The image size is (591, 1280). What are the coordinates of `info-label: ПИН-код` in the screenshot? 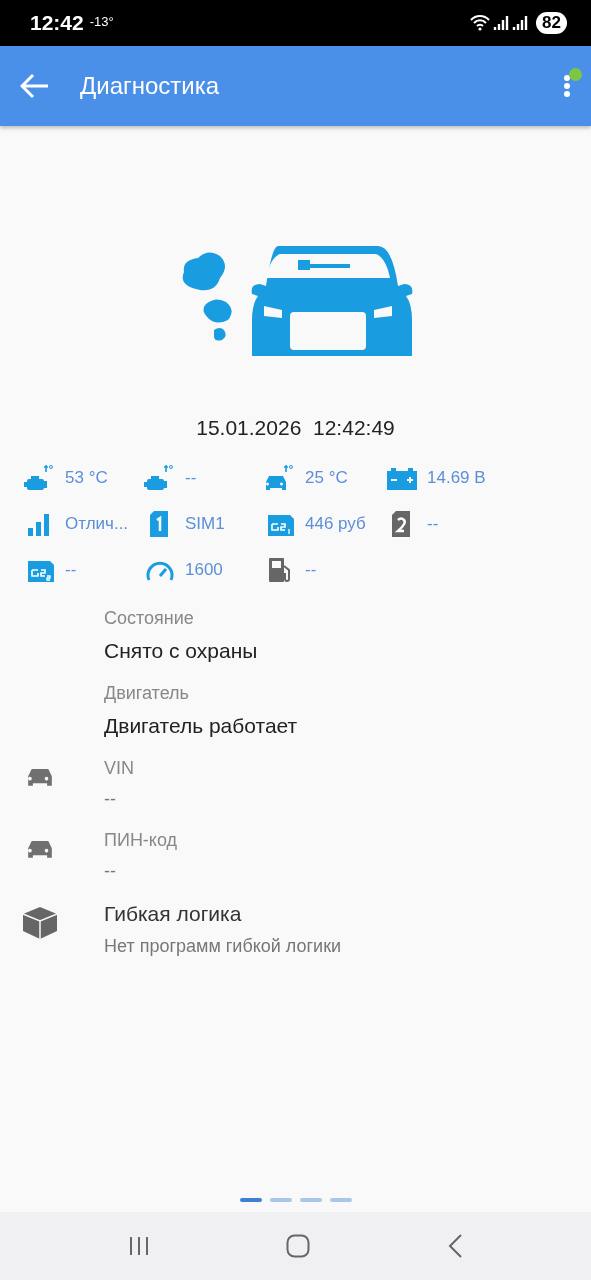 It's located at (141, 840).